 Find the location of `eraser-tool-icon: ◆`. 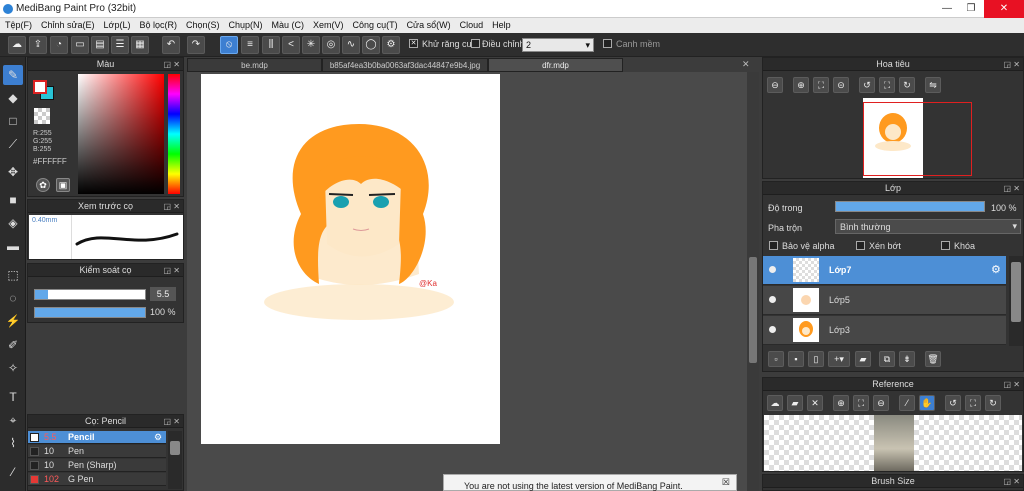

eraser-tool-icon: ◆ is located at coordinates (13, 98).